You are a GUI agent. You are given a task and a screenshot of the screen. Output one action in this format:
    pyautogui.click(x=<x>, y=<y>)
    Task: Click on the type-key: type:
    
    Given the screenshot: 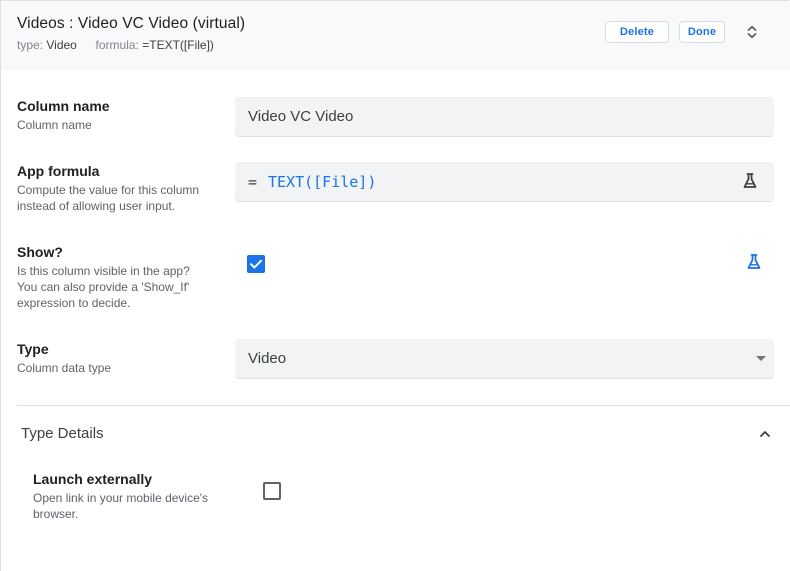 What is the action you would take?
    pyautogui.click(x=30, y=45)
    